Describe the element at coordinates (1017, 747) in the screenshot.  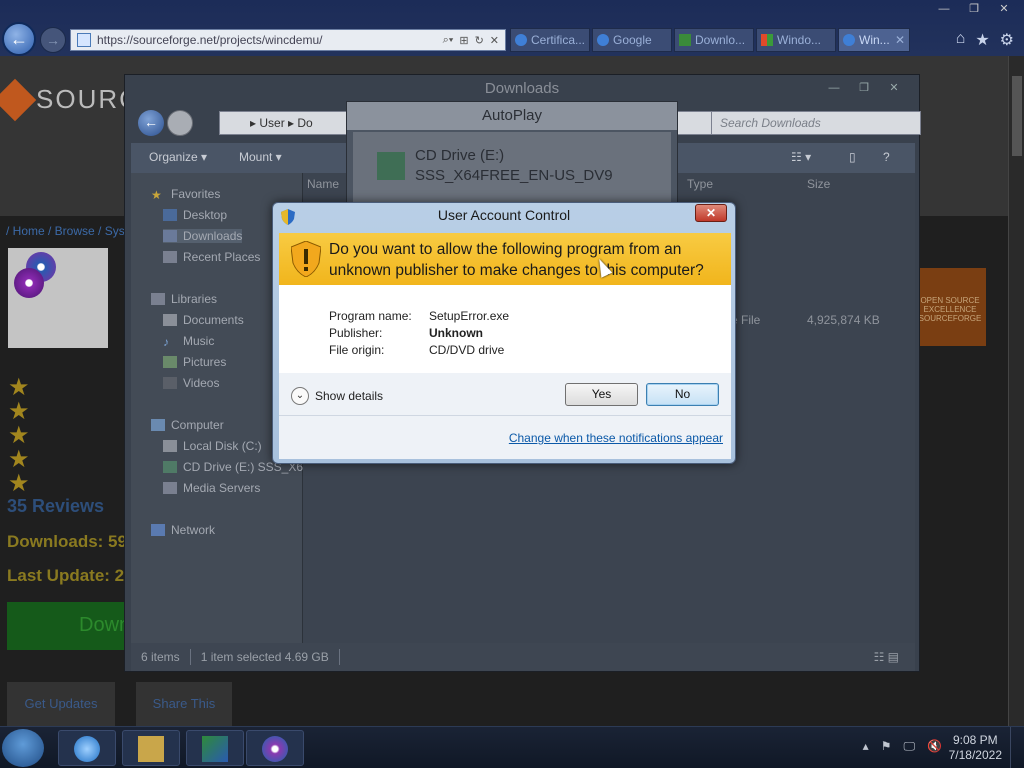
I see `show-desktop-button` at that location.